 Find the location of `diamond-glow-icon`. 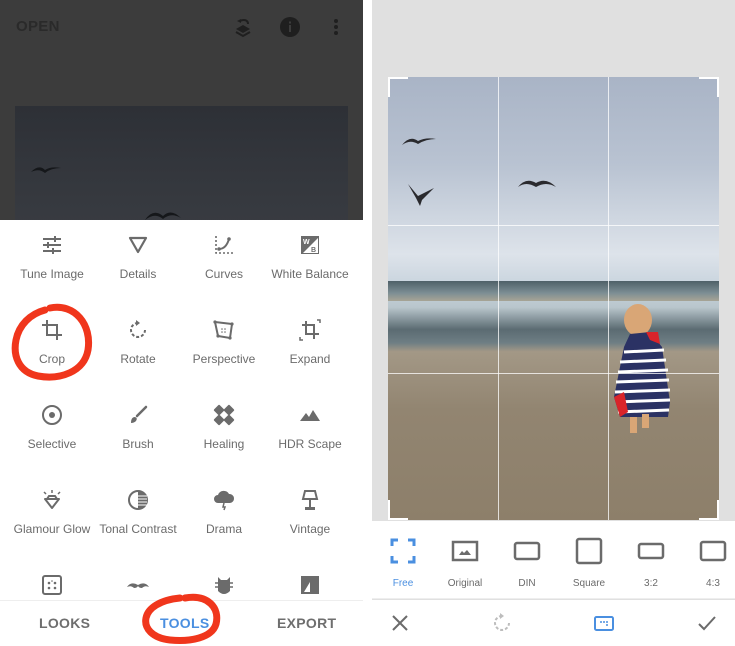

diamond-glow-icon is located at coordinates (52, 499).